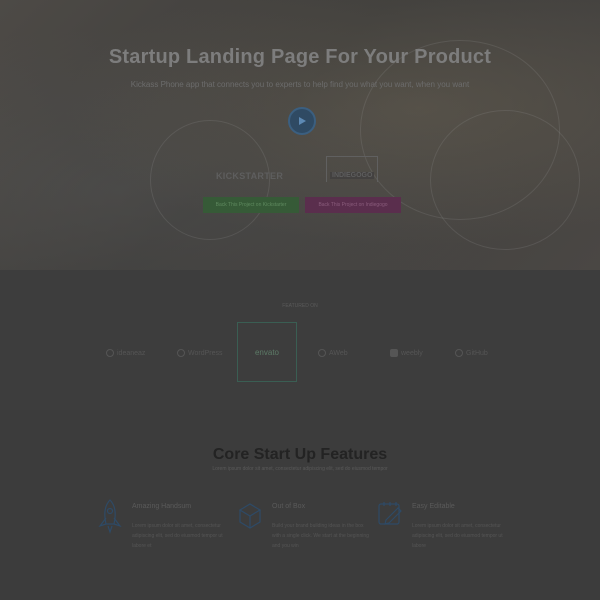 The height and width of the screenshot is (600, 600). What do you see at coordinates (289, 506) in the screenshot?
I see `feature-title: Out of Box` at bounding box center [289, 506].